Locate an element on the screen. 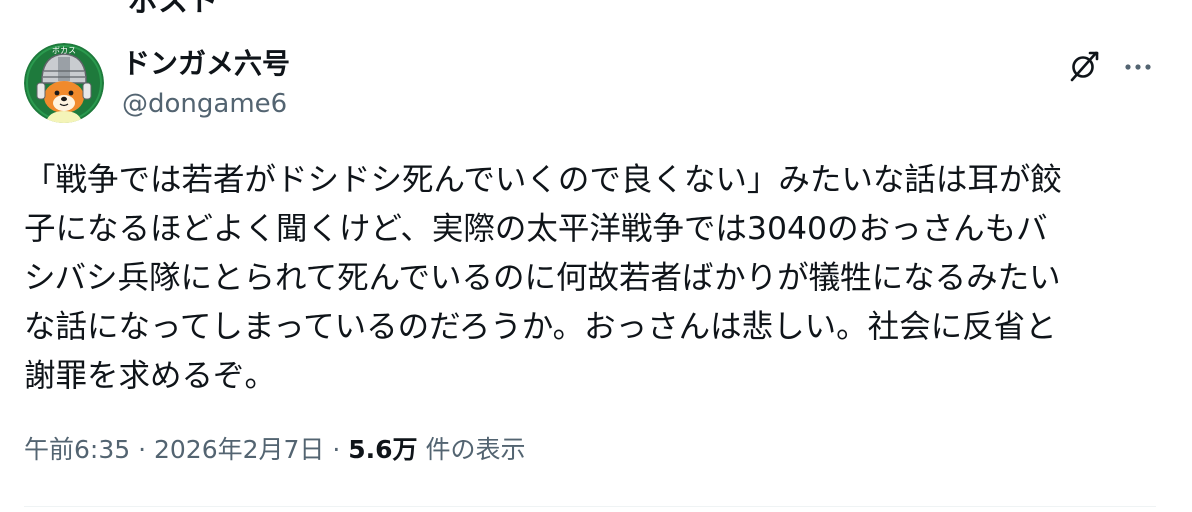 The height and width of the screenshot is (512, 1192). tweet-text-line: 謝罪を求めるぞ。 is located at coordinates (150, 376).